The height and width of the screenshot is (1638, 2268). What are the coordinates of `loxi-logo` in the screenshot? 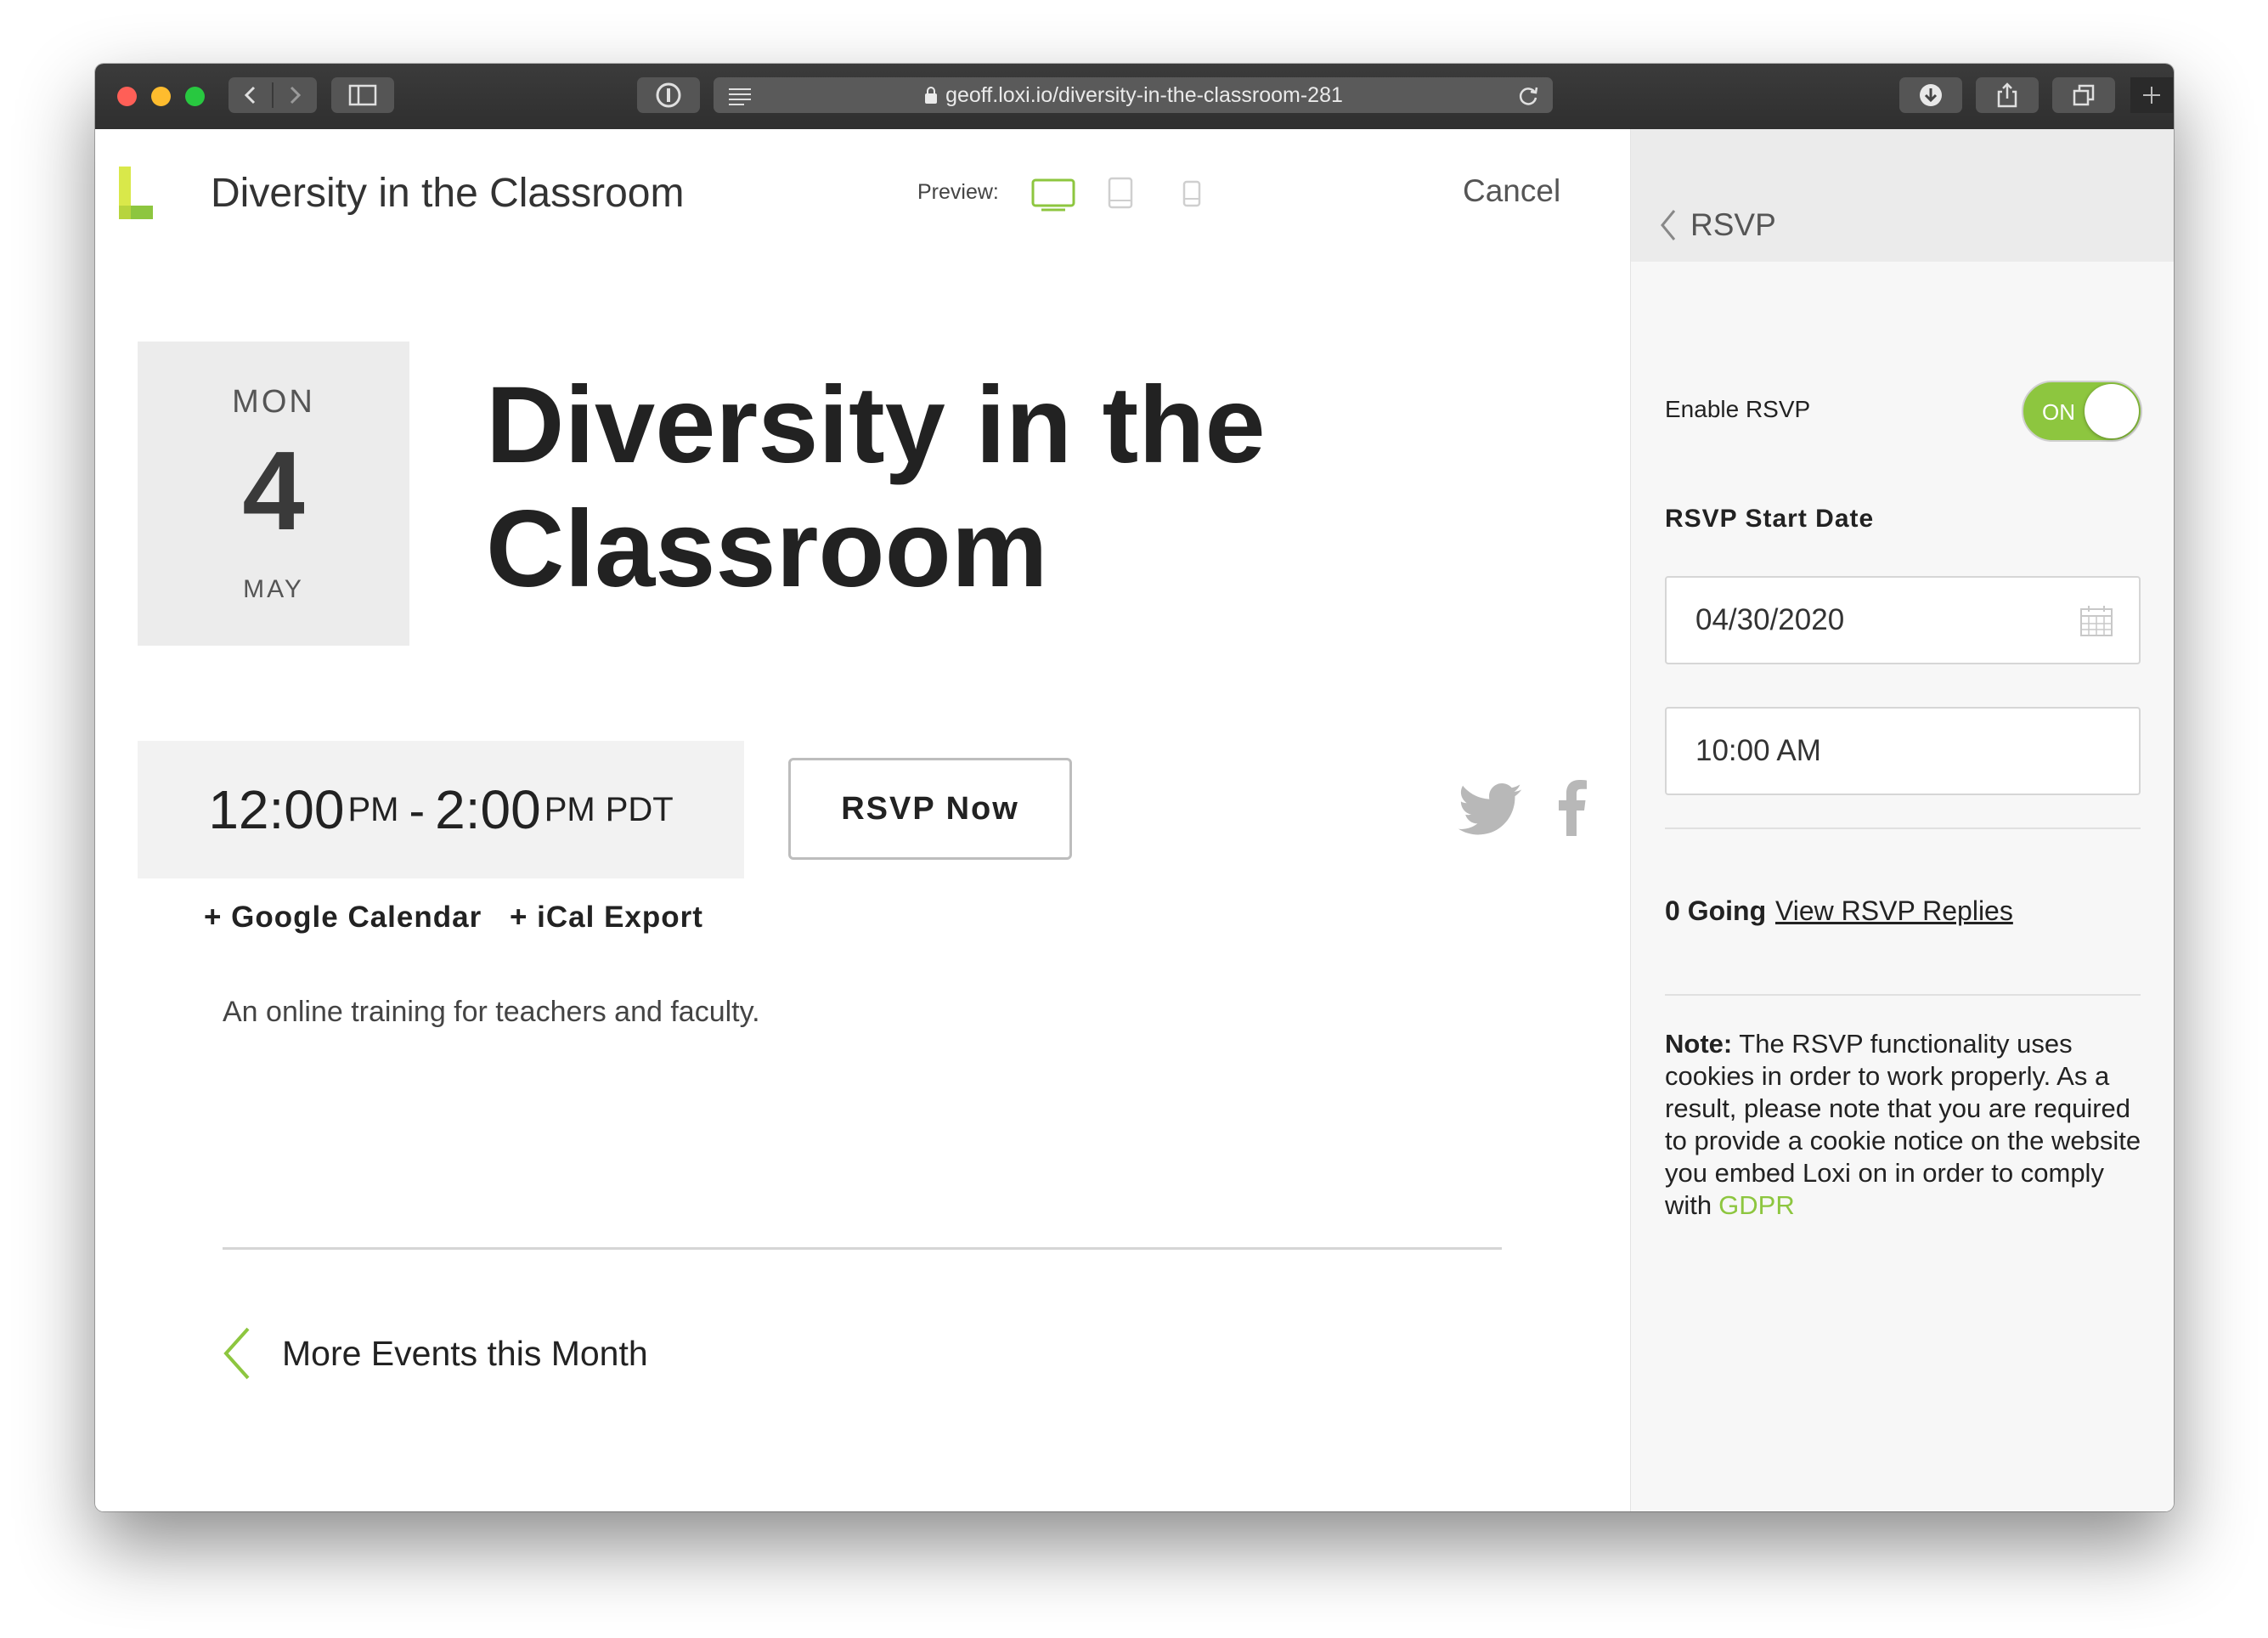 It's located at (136, 193).